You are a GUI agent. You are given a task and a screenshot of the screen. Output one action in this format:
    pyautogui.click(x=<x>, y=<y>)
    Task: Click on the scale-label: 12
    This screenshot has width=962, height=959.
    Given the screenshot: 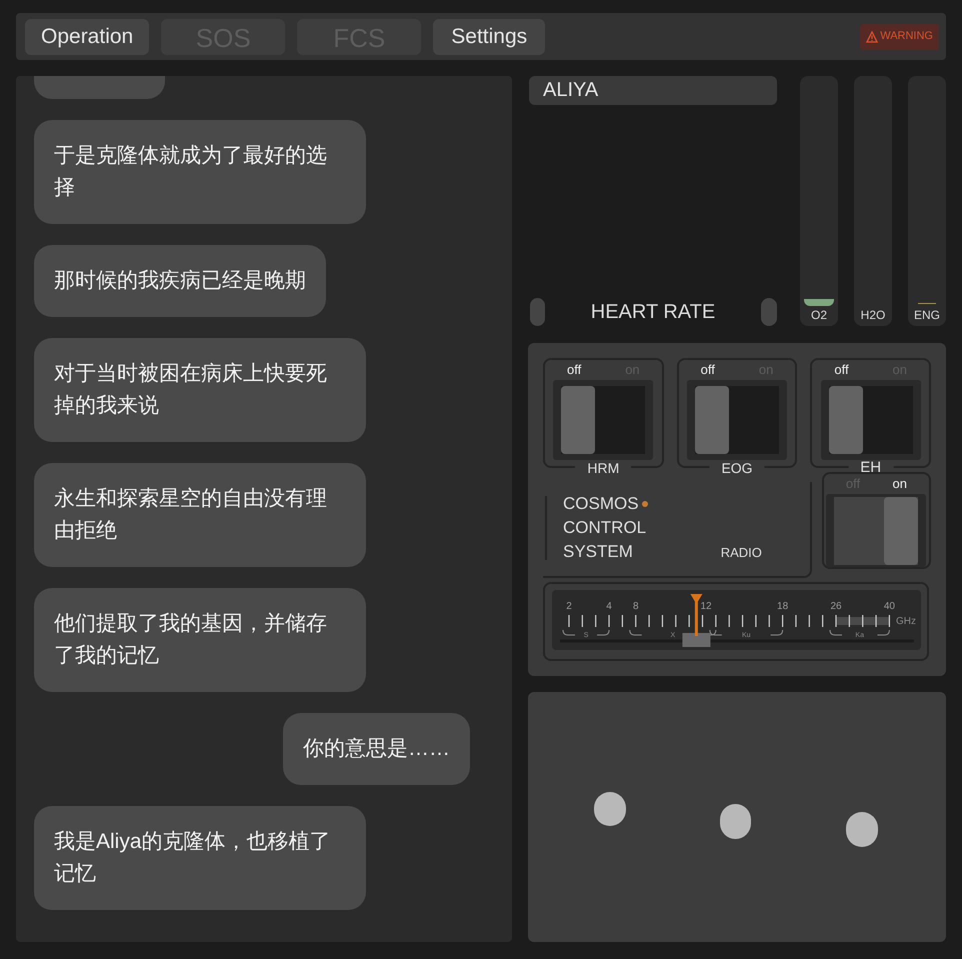 What is the action you would take?
    pyautogui.click(x=706, y=606)
    